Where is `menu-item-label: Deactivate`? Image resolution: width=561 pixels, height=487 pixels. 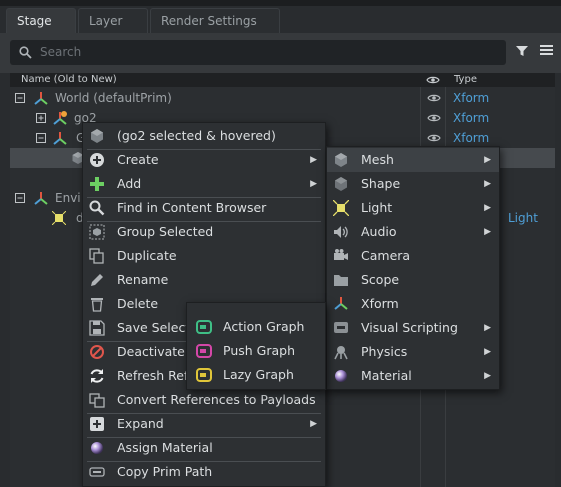
menu-item-label: Deactivate is located at coordinates (151, 351).